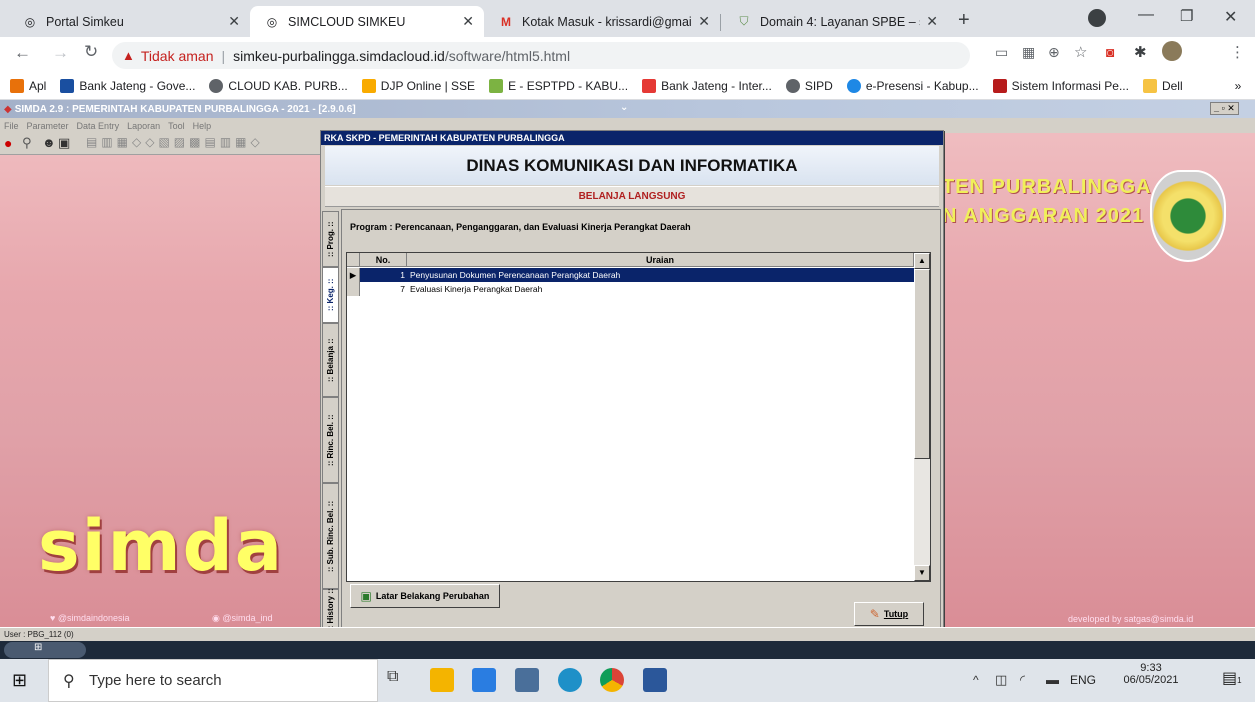  I want to click on tab-history: :: History ::, so click(330, 610).